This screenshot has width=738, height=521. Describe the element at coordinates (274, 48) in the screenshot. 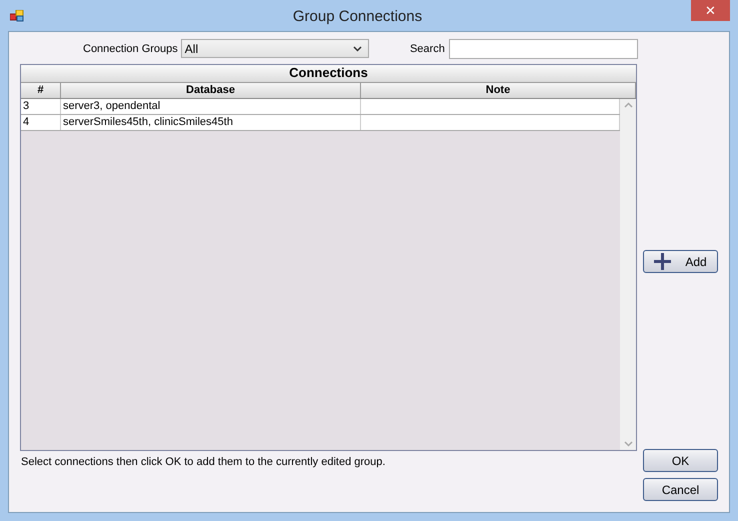

I see `connection-groups-dropdown: All` at that location.